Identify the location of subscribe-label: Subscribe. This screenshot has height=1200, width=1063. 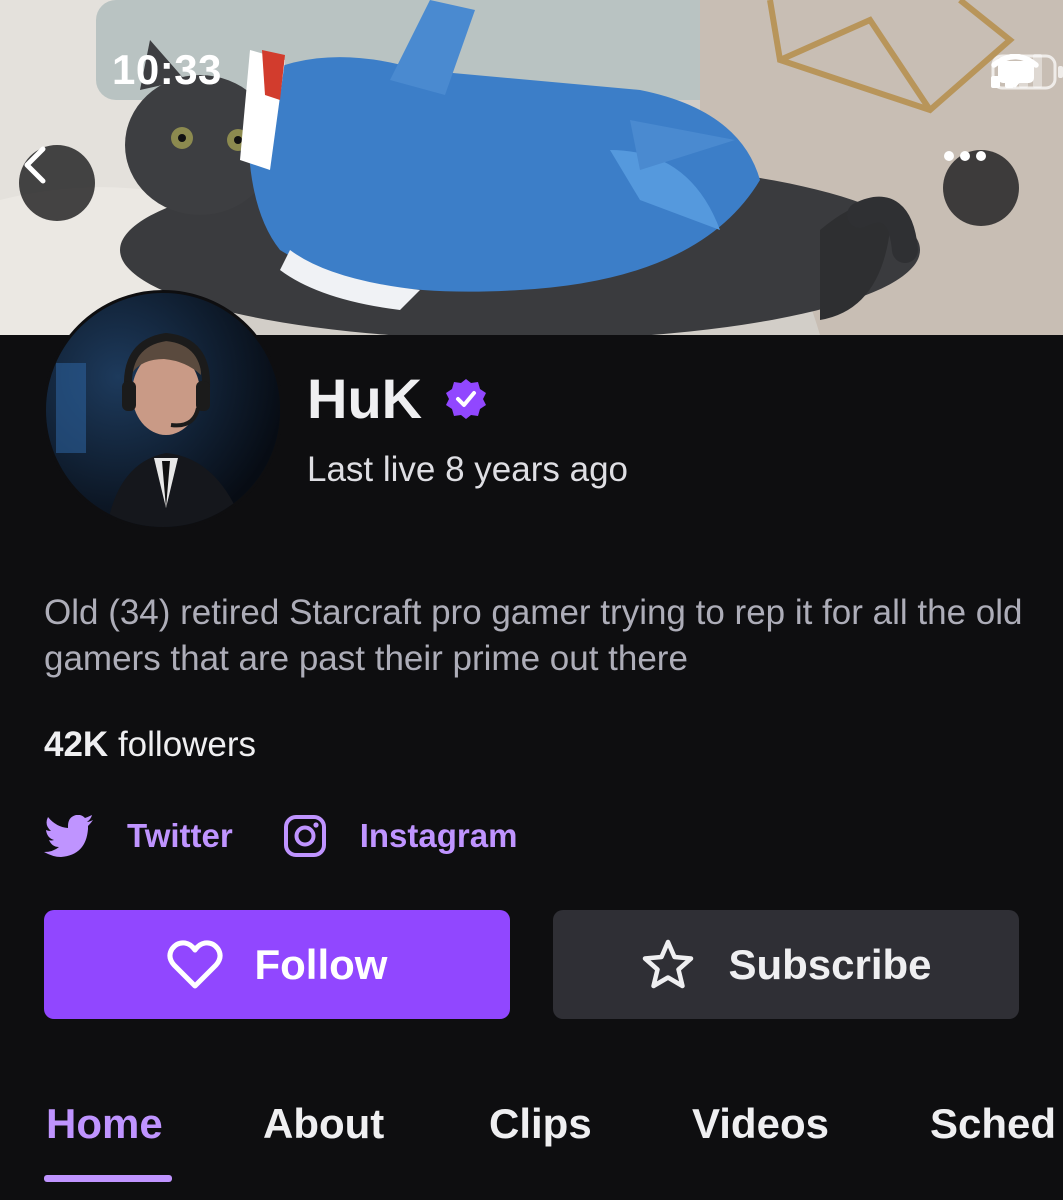
(830, 964).